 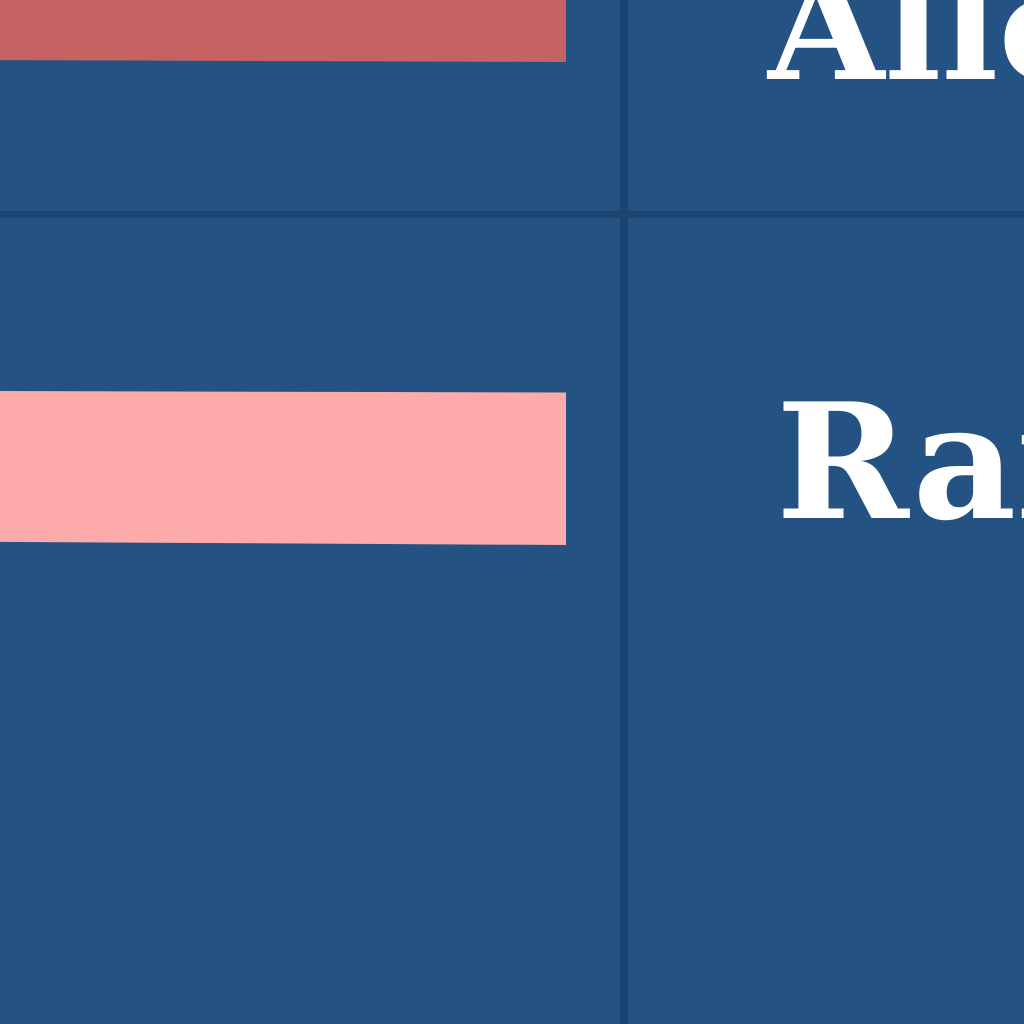 I want to click on middle-bar, so click(x=283, y=468).